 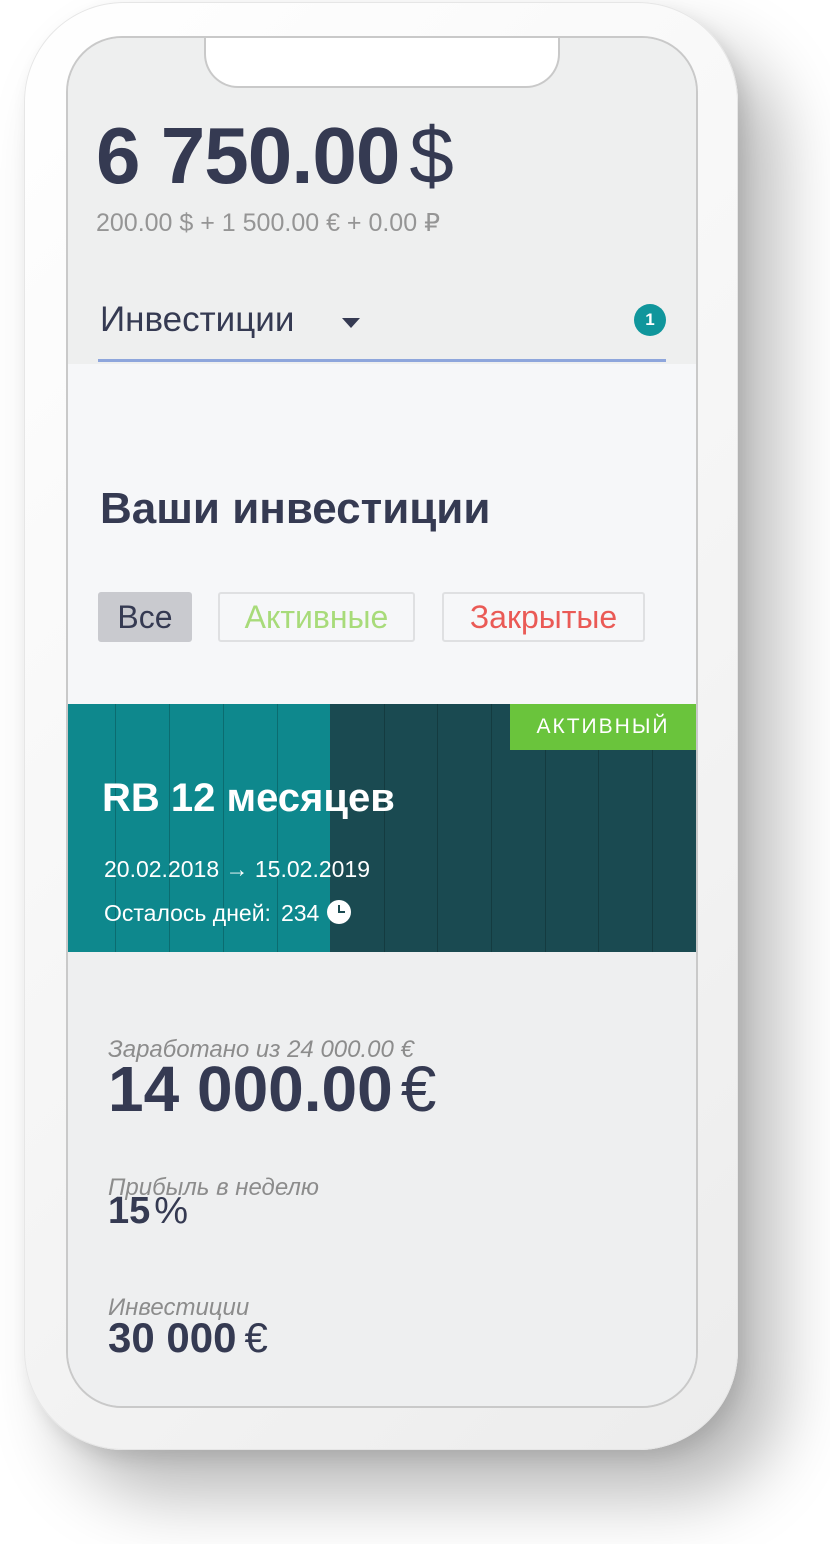 What do you see at coordinates (197, 319) in the screenshot?
I see `section-dropdown-label: Инвестиции` at bounding box center [197, 319].